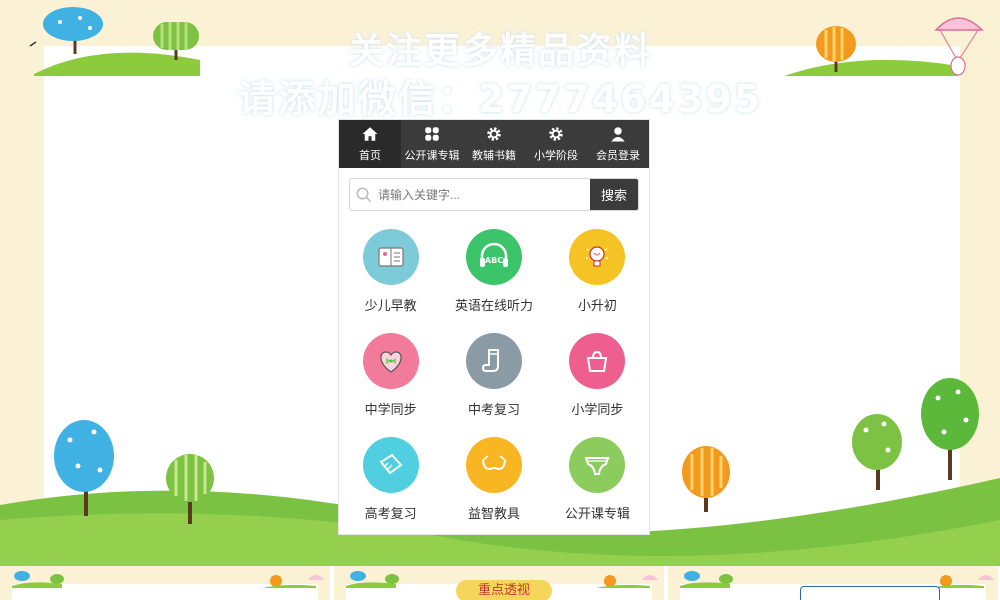 This screenshot has height=600, width=1000. I want to click on category-tile: 中学同步, so click(390, 385).